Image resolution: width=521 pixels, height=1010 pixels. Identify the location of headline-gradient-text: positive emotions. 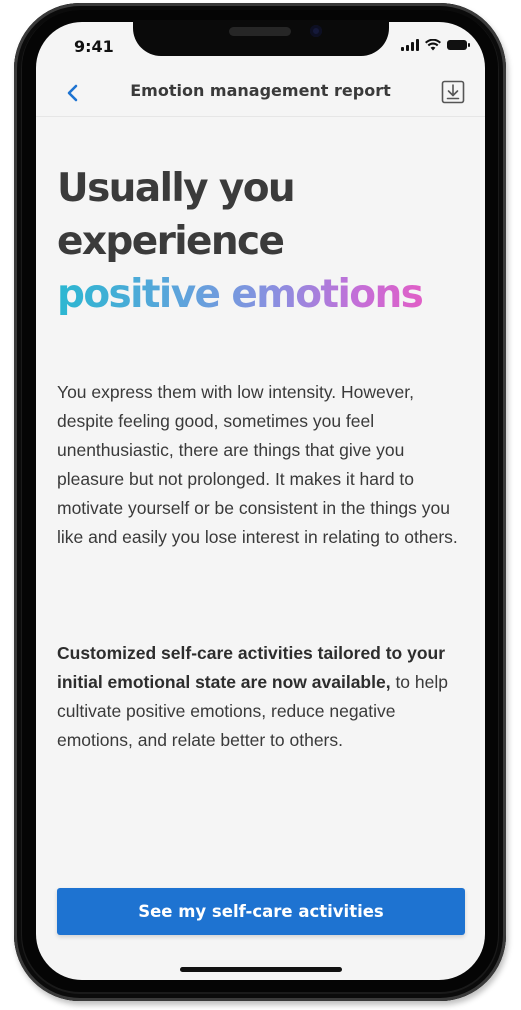
(240, 294).